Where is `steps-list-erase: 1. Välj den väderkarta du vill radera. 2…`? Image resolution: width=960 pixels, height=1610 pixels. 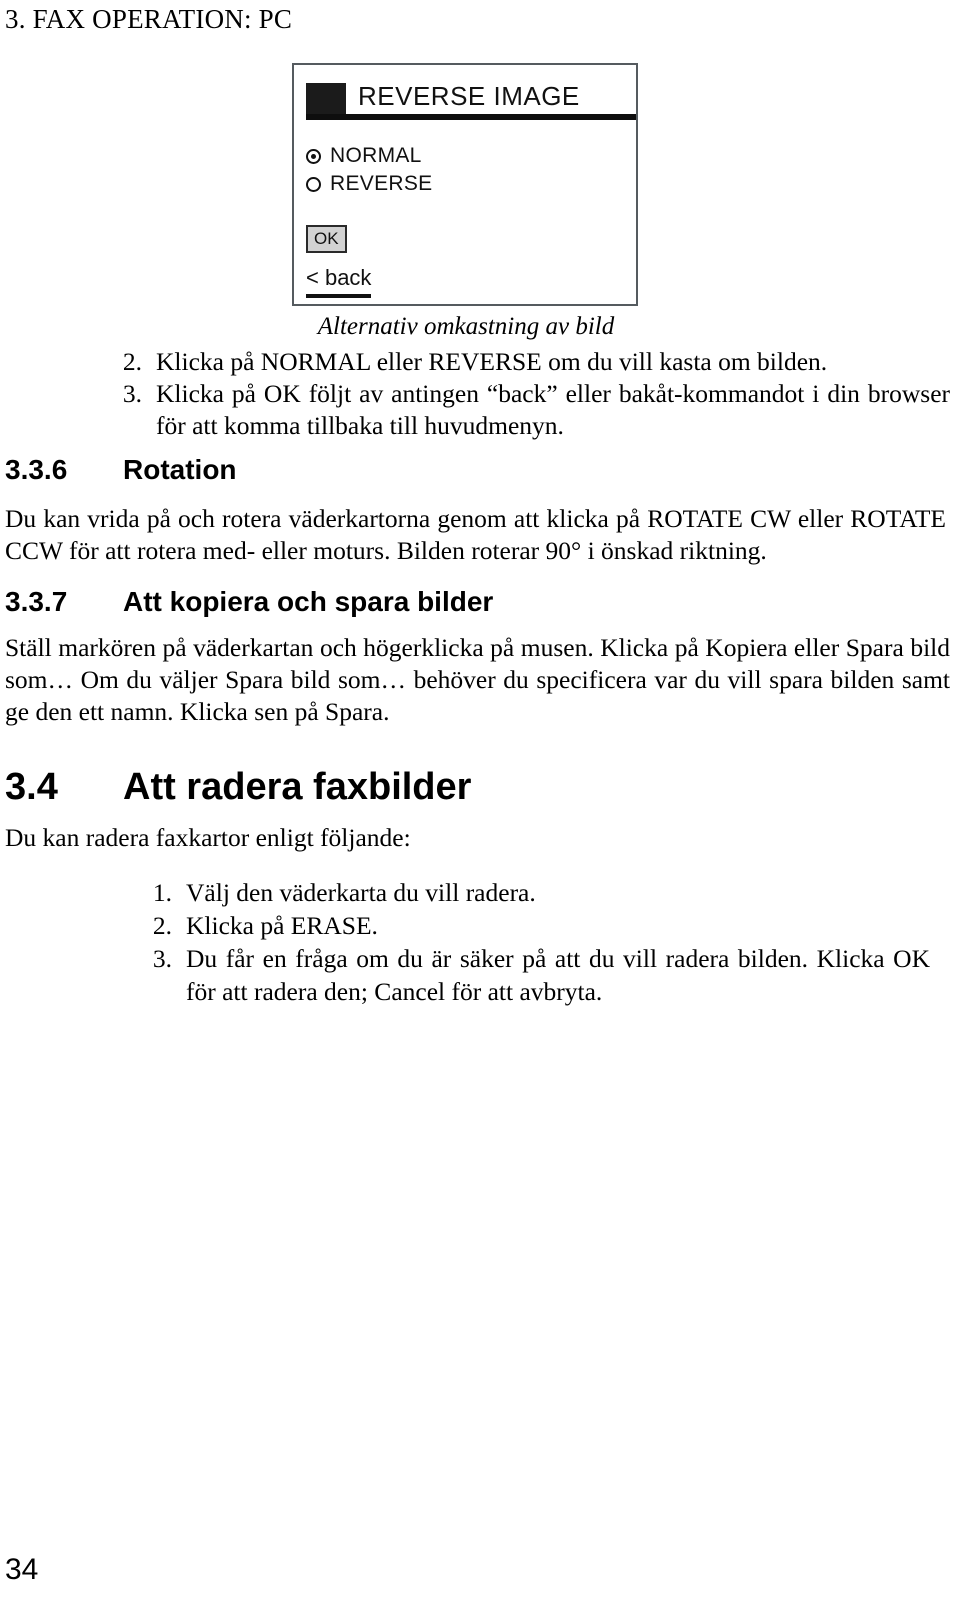
steps-list-erase: 1. Välj den väderkarta du vill radera. 2… is located at coordinates (535, 942).